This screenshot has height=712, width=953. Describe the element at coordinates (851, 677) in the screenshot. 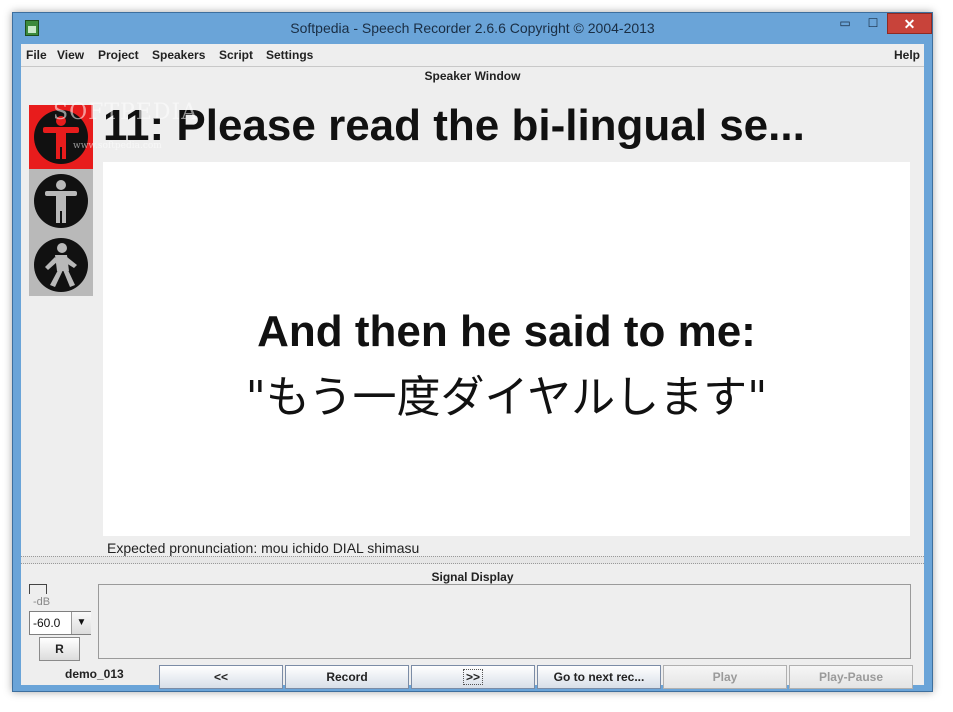

I see `play-pause-button: Play-Pause` at that location.